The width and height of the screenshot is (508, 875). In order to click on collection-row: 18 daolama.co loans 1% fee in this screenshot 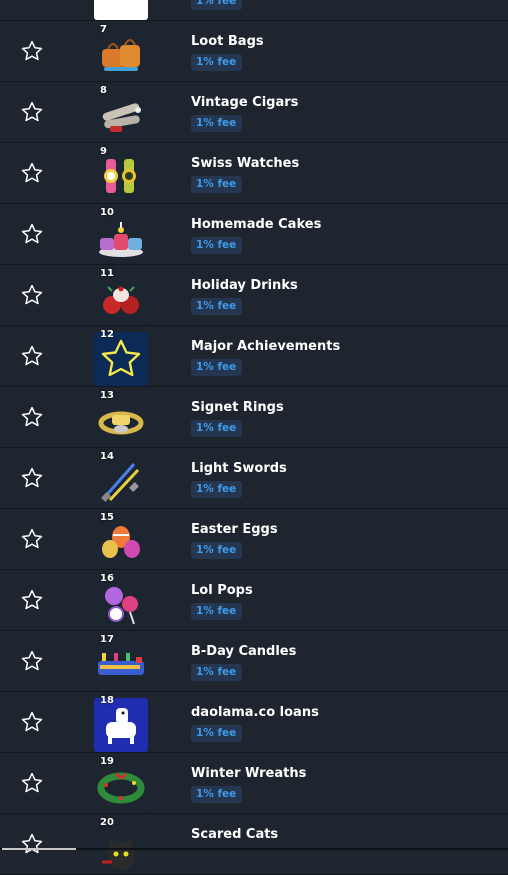, I will do `click(254, 722)`.